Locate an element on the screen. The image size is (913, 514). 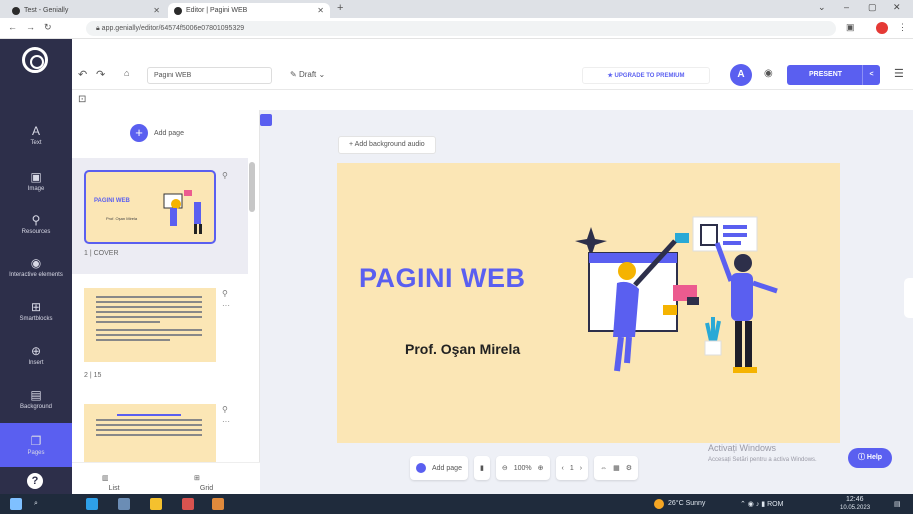
text-icon: A is located at coordinates (35, 130).